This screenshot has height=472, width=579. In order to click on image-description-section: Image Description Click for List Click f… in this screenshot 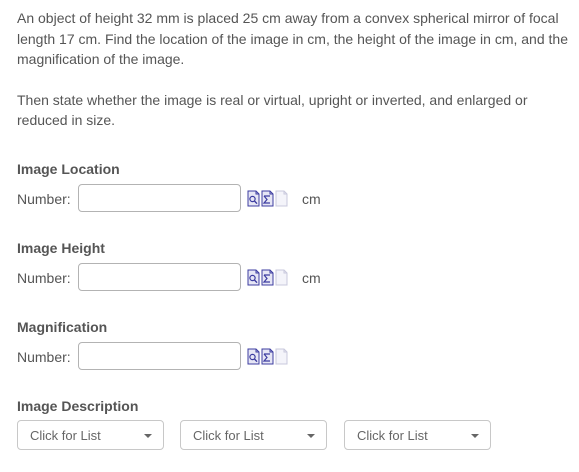, I will do `click(297, 425)`.